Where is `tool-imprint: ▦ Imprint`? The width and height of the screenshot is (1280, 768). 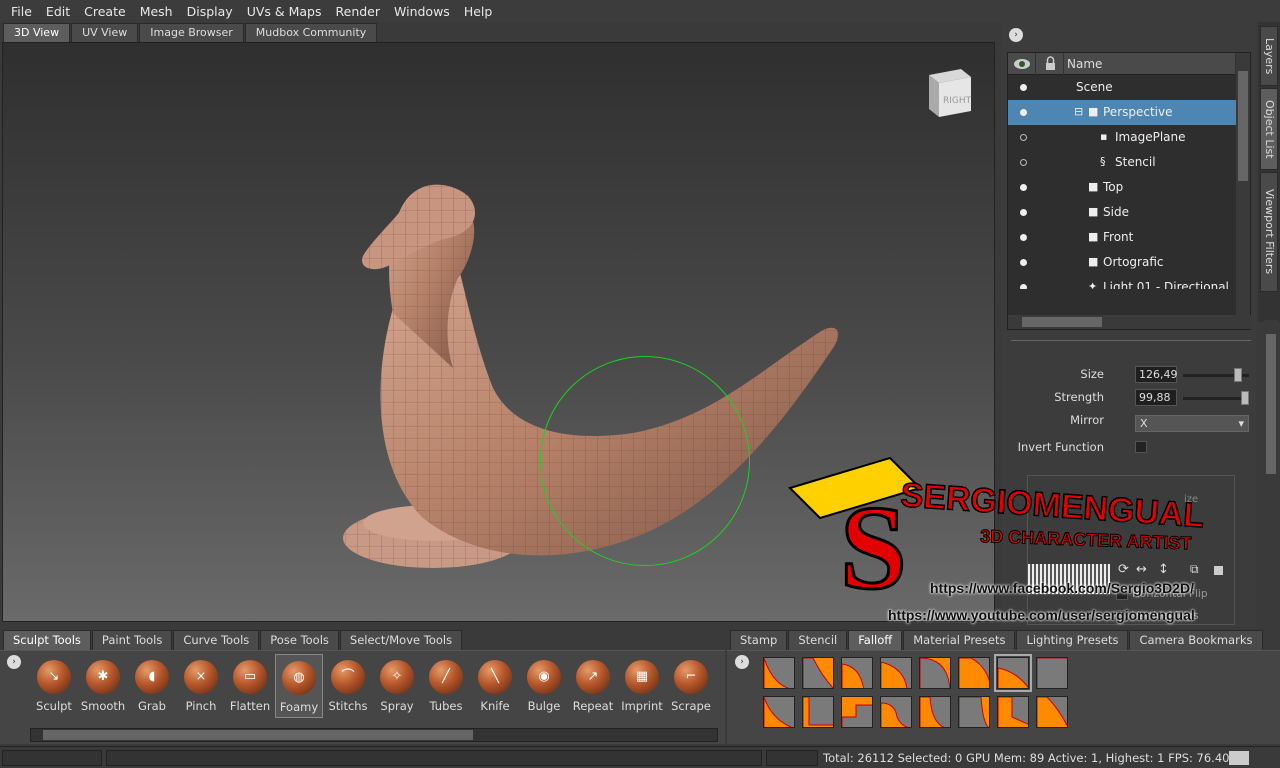
tool-imprint: ▦ Imprint is located at coordinates (642, 686).